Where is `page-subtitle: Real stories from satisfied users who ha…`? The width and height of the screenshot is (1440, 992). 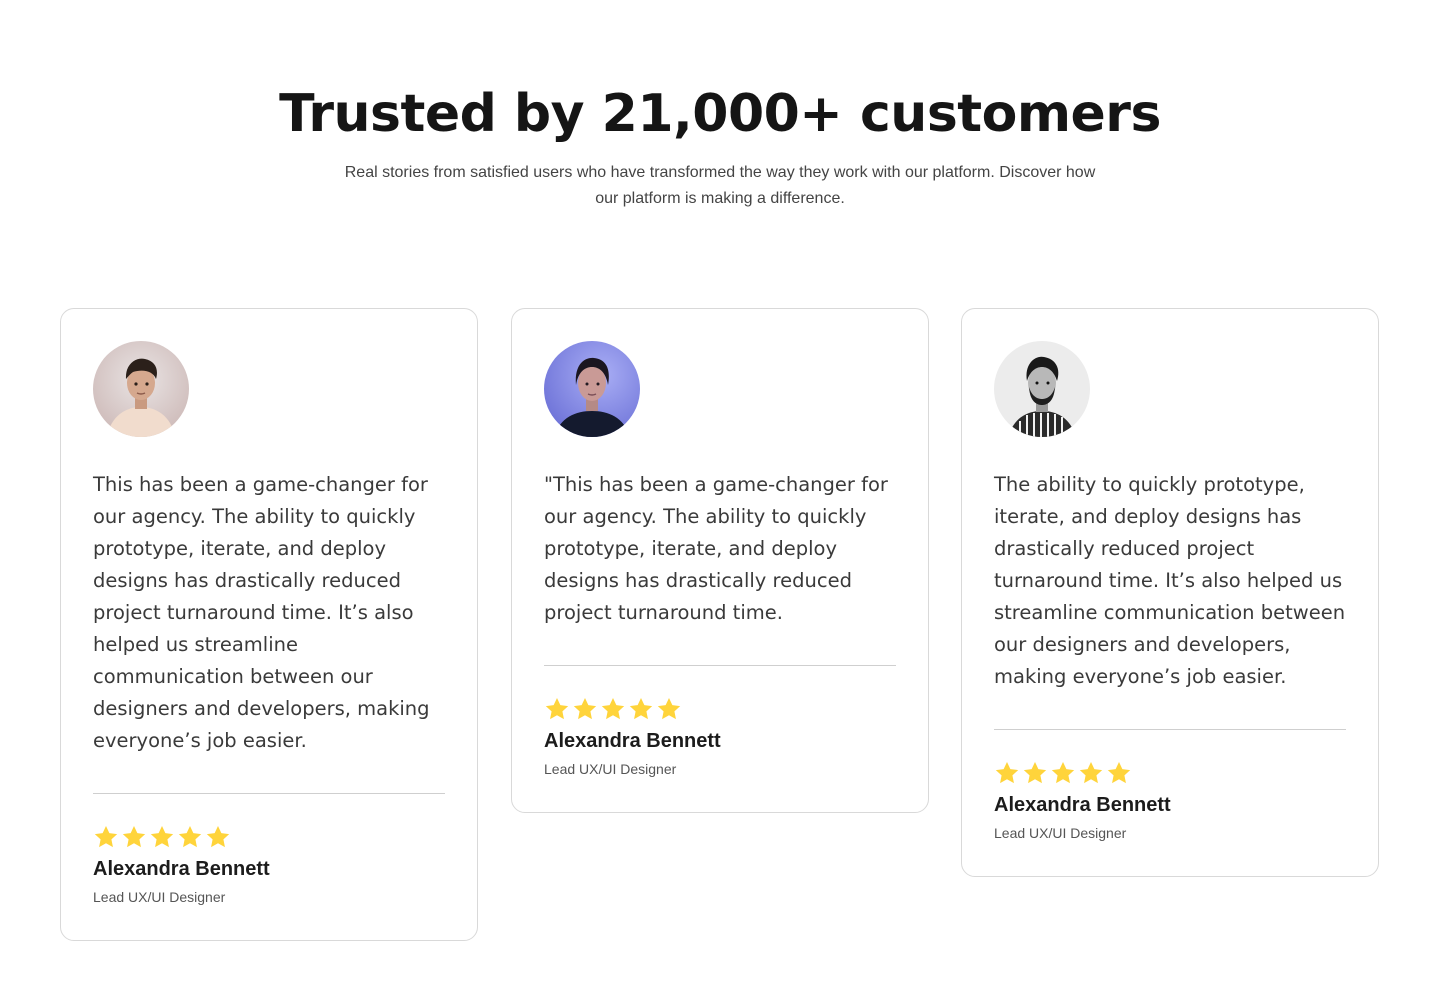 page-subtitle: Real stories from satisfied users who ha… is located at coordinates (720, 185).